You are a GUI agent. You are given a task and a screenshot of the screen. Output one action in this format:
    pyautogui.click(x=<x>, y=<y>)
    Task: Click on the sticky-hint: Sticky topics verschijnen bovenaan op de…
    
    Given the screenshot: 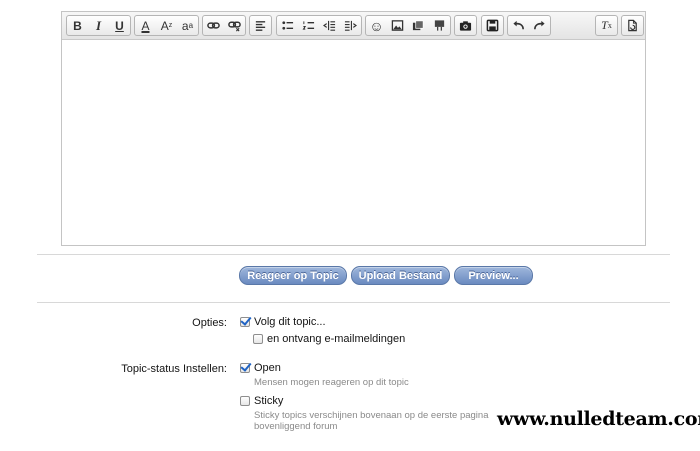 What is the action you would take?
    pyautogui.click(x=371, y=415)
    